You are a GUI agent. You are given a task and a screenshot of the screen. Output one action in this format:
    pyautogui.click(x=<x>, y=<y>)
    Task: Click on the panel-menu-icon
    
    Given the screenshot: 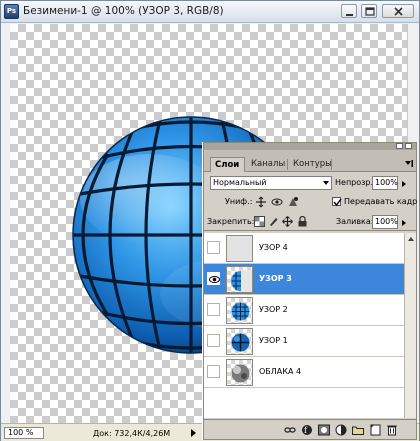 What is the action you would take?
    pyautogui.click(x=409, y=163)
    